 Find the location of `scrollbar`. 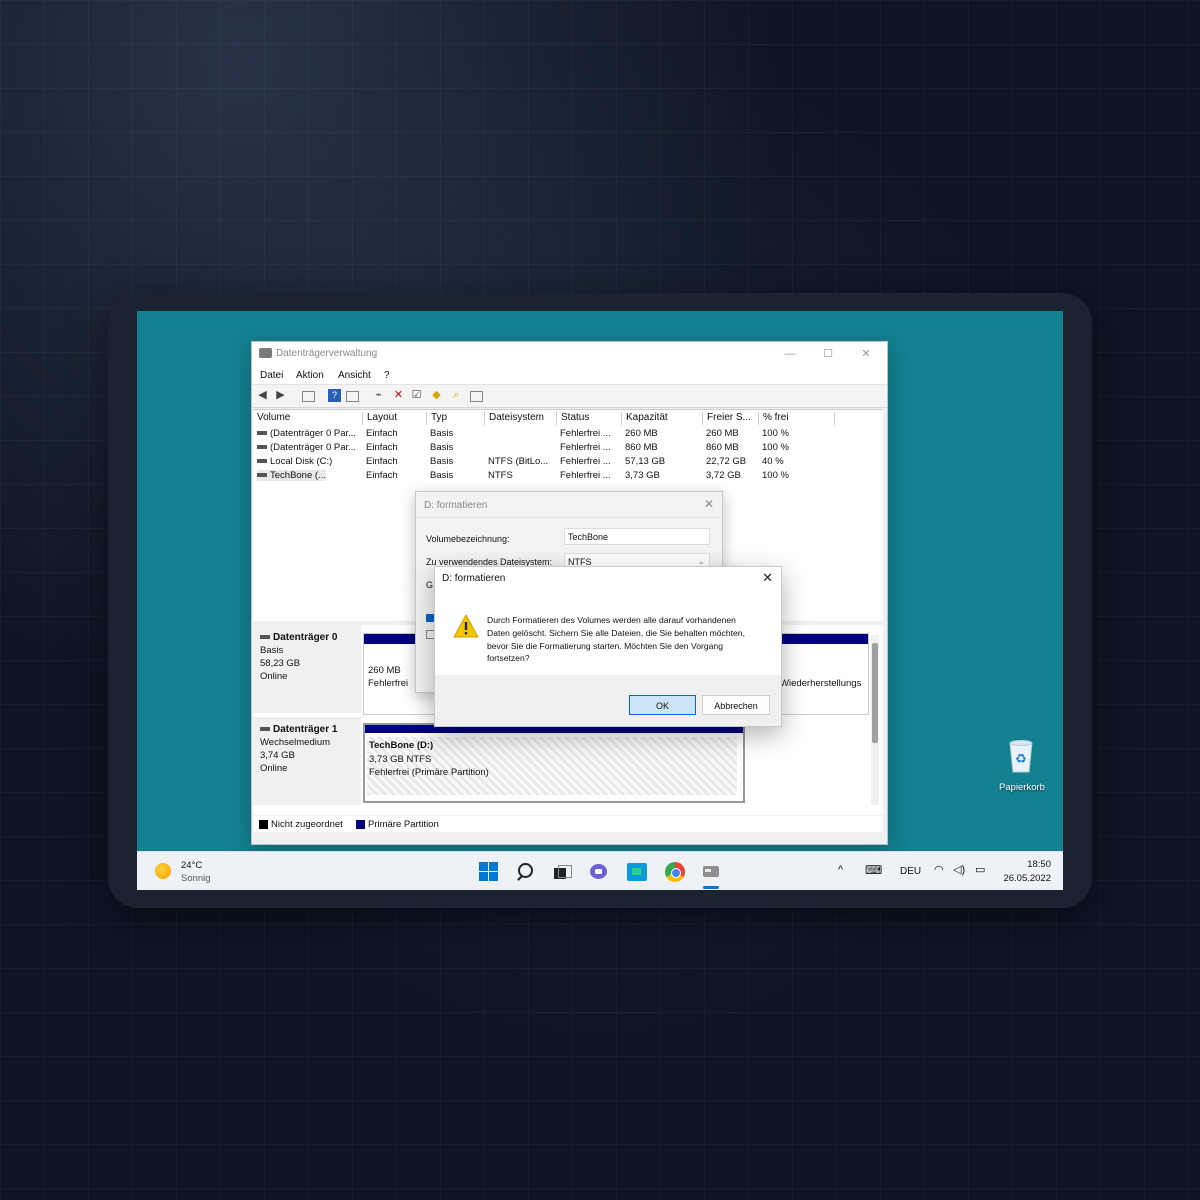

scrollbar is located at coordinates (875, 720).